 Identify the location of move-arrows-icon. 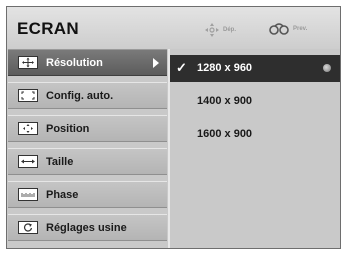
(212, 30).